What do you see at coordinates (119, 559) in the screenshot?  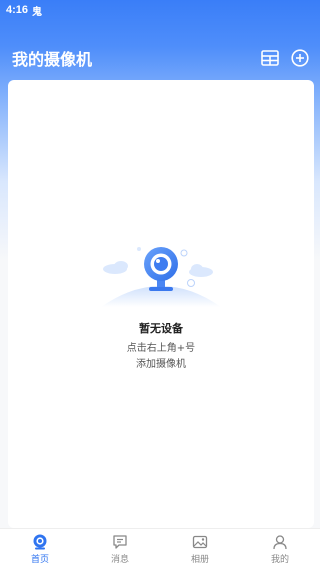 I see `tab-messages-label: 消息` at bounding box center [119, 559].